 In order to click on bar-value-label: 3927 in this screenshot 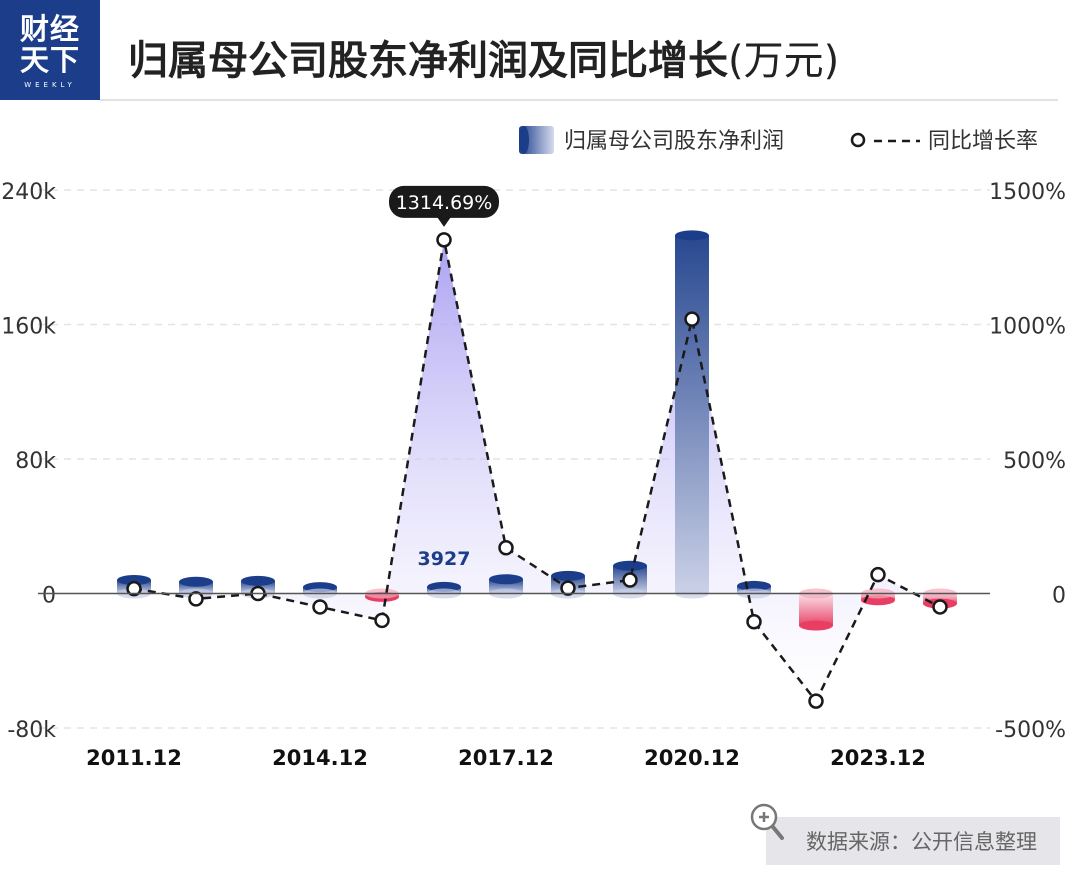, I will do `click(444, 559)`.